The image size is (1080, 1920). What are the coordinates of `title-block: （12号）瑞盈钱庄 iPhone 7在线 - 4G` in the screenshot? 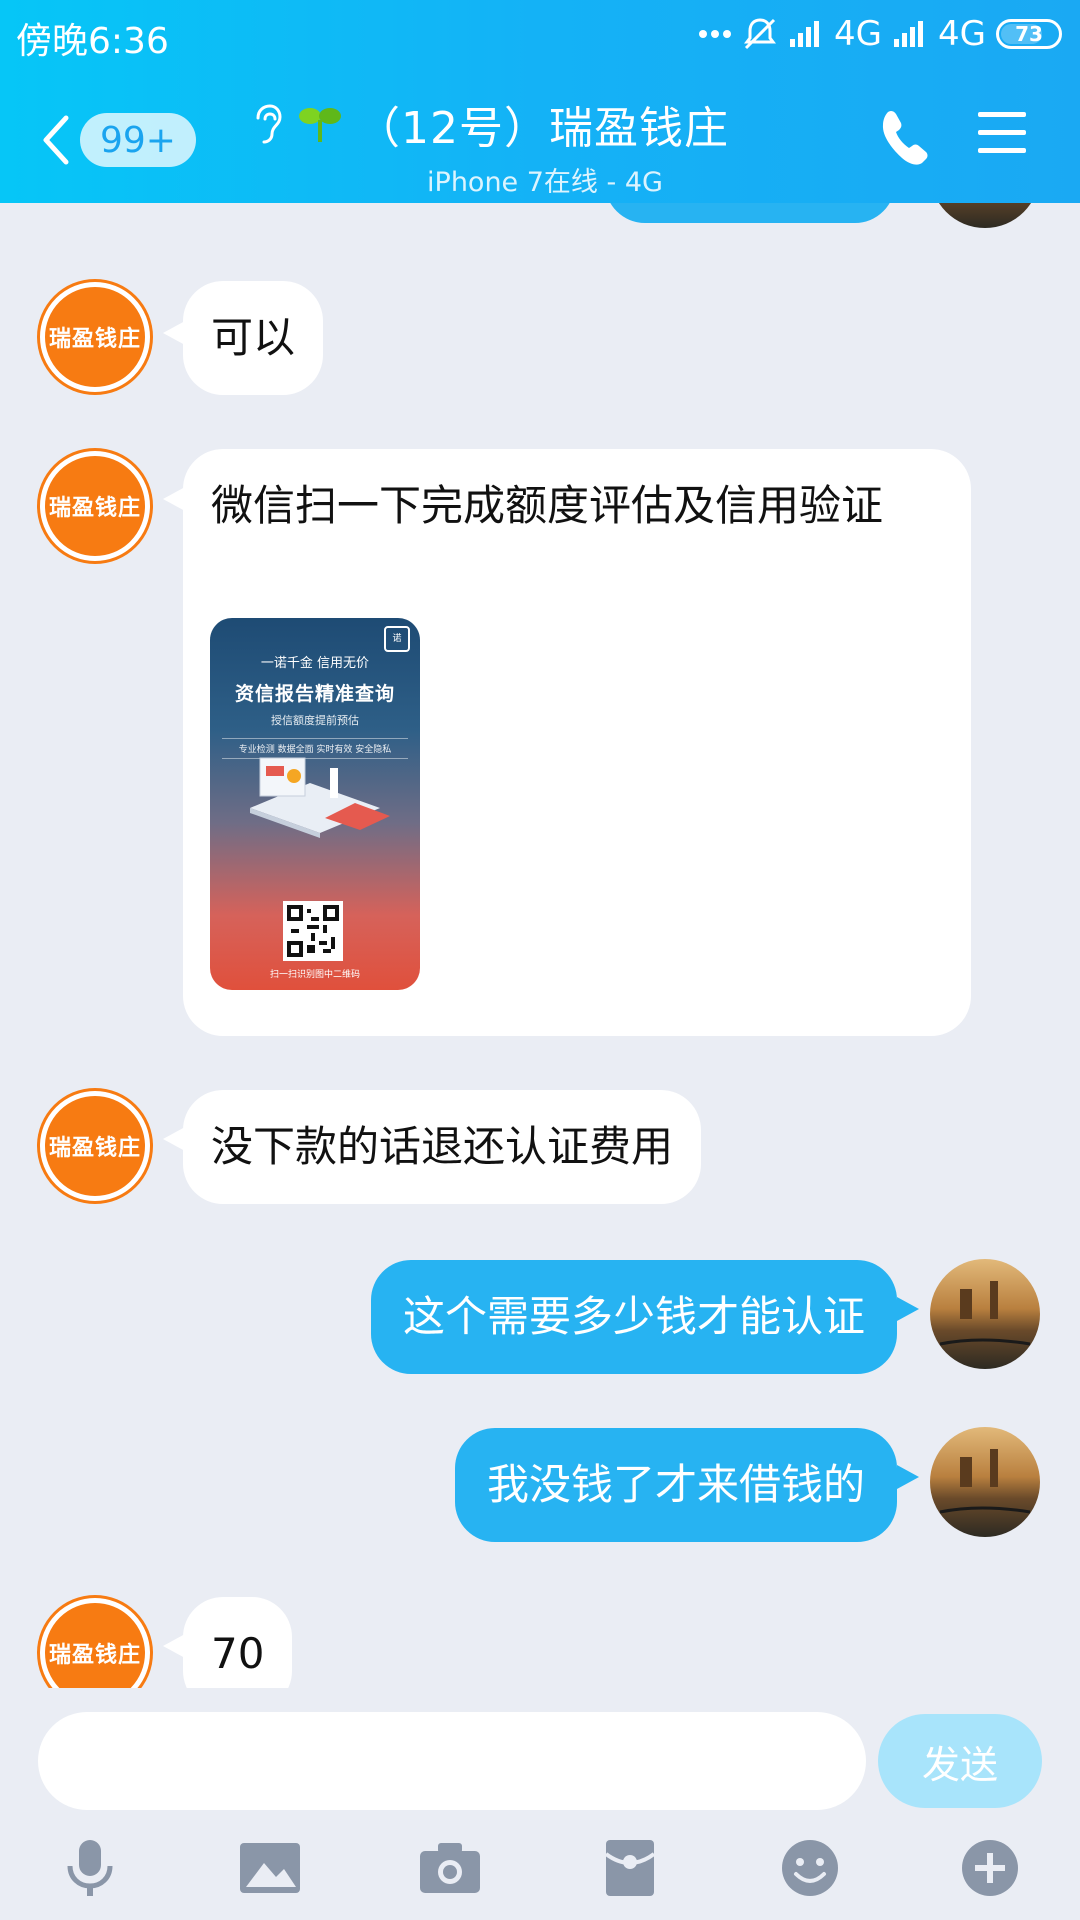 It's located at (550, 145).